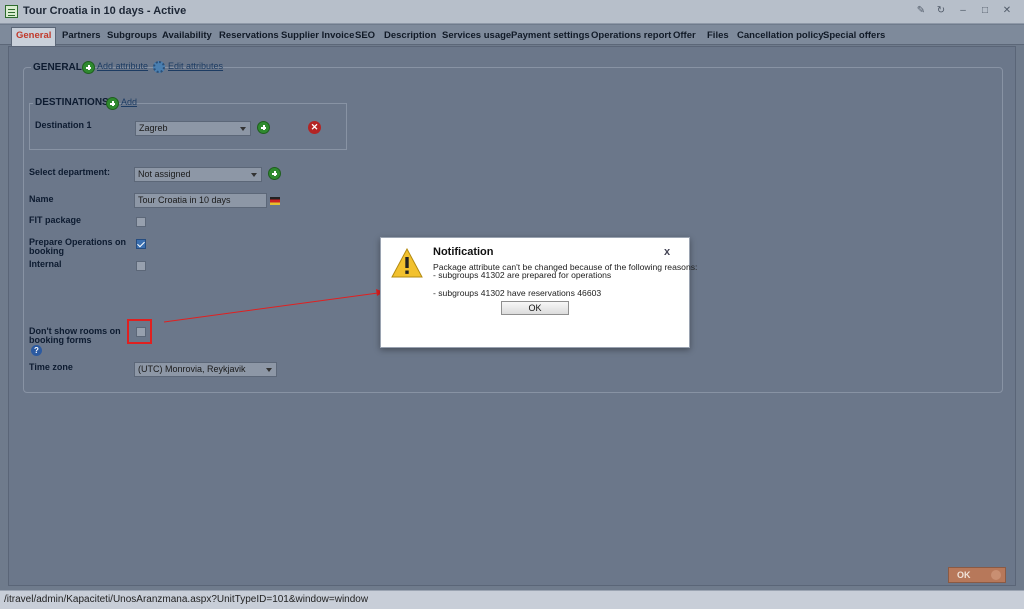  What do you see at coordinates (159, 67) in the screenshot?
I see `edit-attributes-icon` at bounding box center [159, 67].